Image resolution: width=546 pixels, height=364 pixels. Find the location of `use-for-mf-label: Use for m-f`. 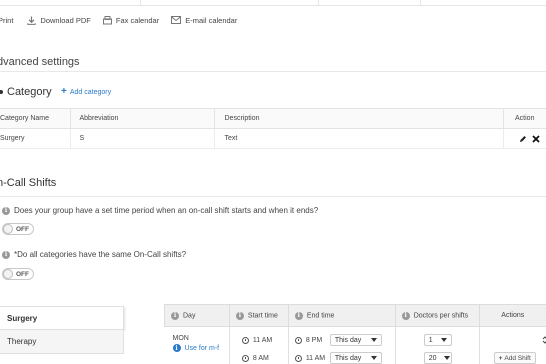

use-for-mf-label: Use for m-f is located at coordinates (202, 348).